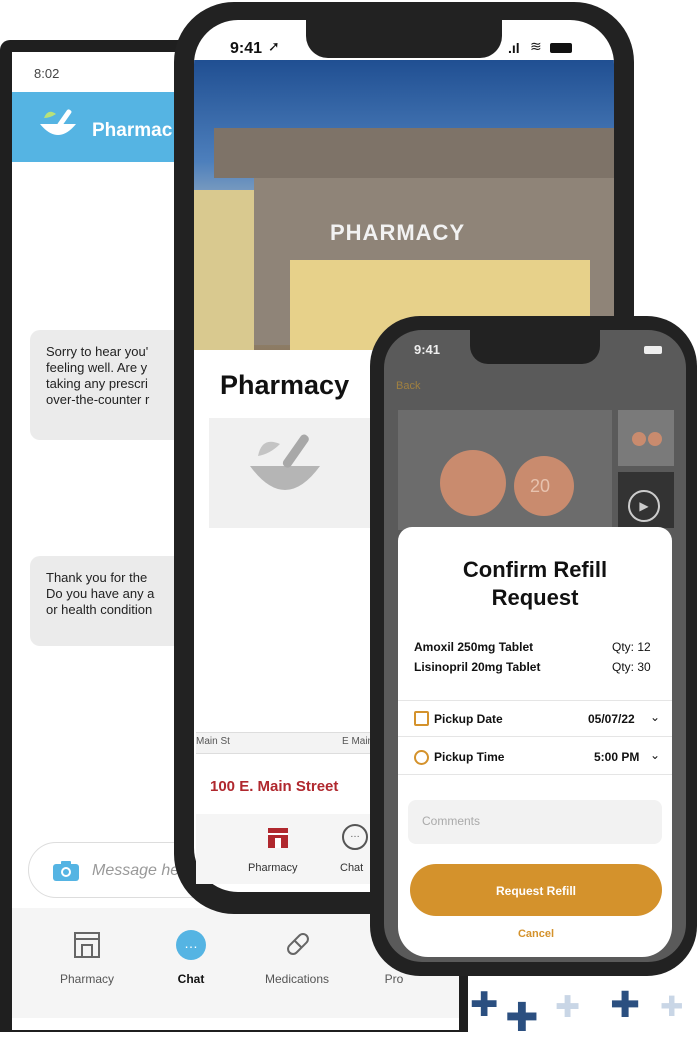 The height and width of the screenshot is (1041, 697). I want to click on item-qty: Qty: 12, so click(631, 647).